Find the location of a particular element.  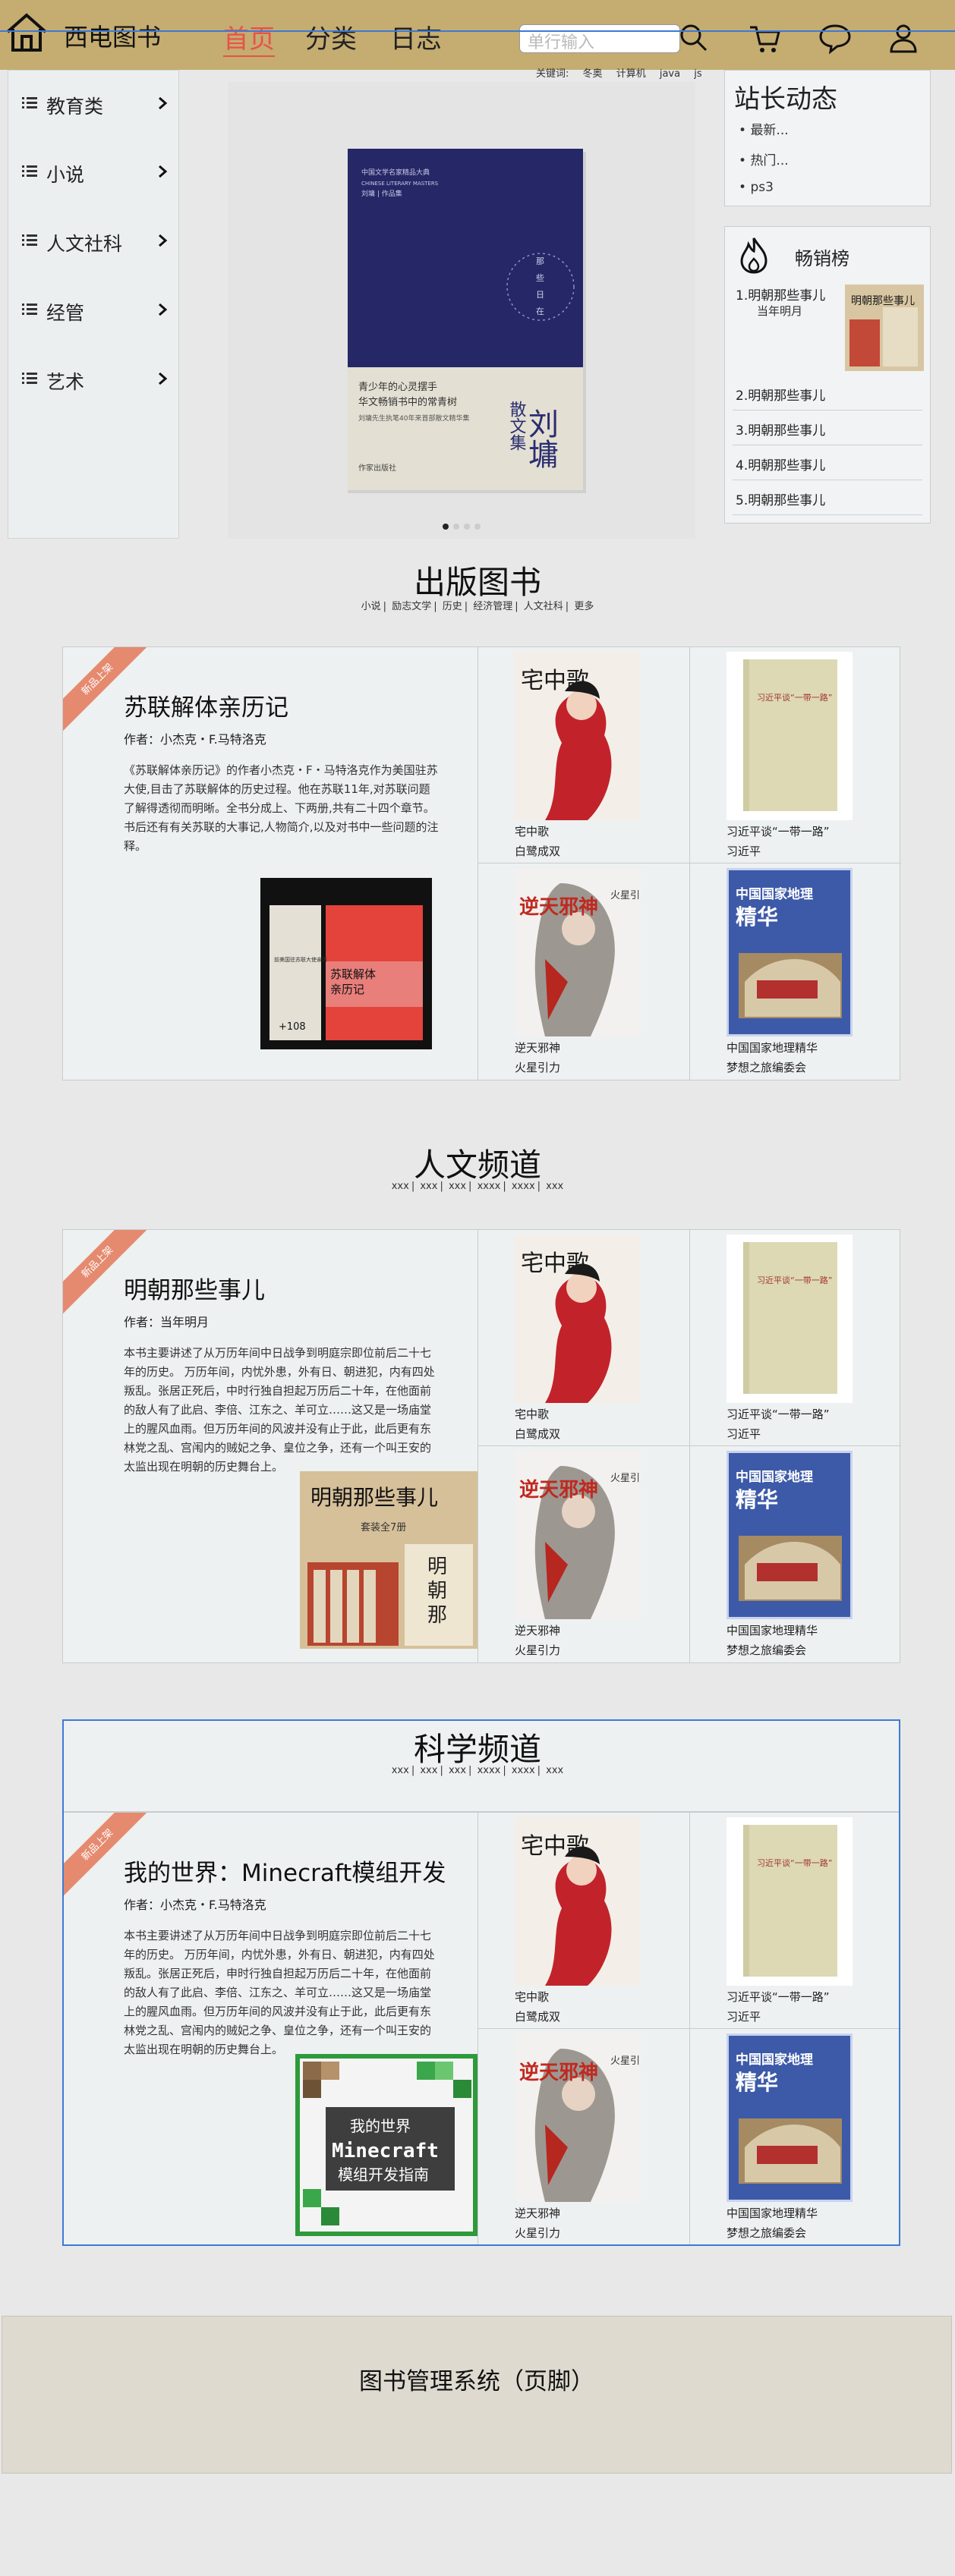

nav-log: 日志 is located at coordinates (416, 36).